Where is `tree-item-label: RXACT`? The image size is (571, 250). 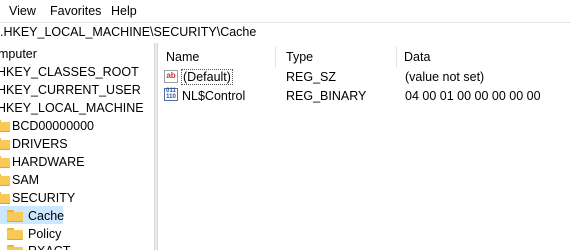 tree-item-label: RXACT is located at coordinates (49, 246).